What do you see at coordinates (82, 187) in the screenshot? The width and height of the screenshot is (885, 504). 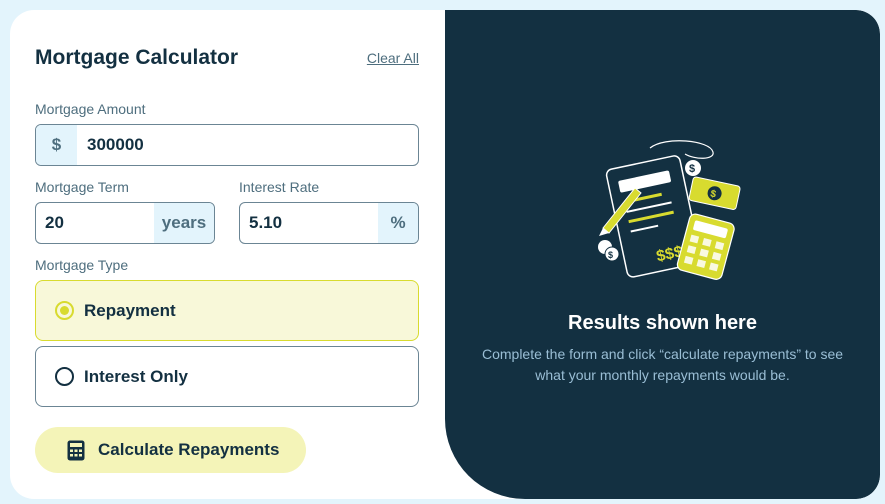 I see `mortgage-term-label: Mortgage Term` at bounding box center [82, 187].